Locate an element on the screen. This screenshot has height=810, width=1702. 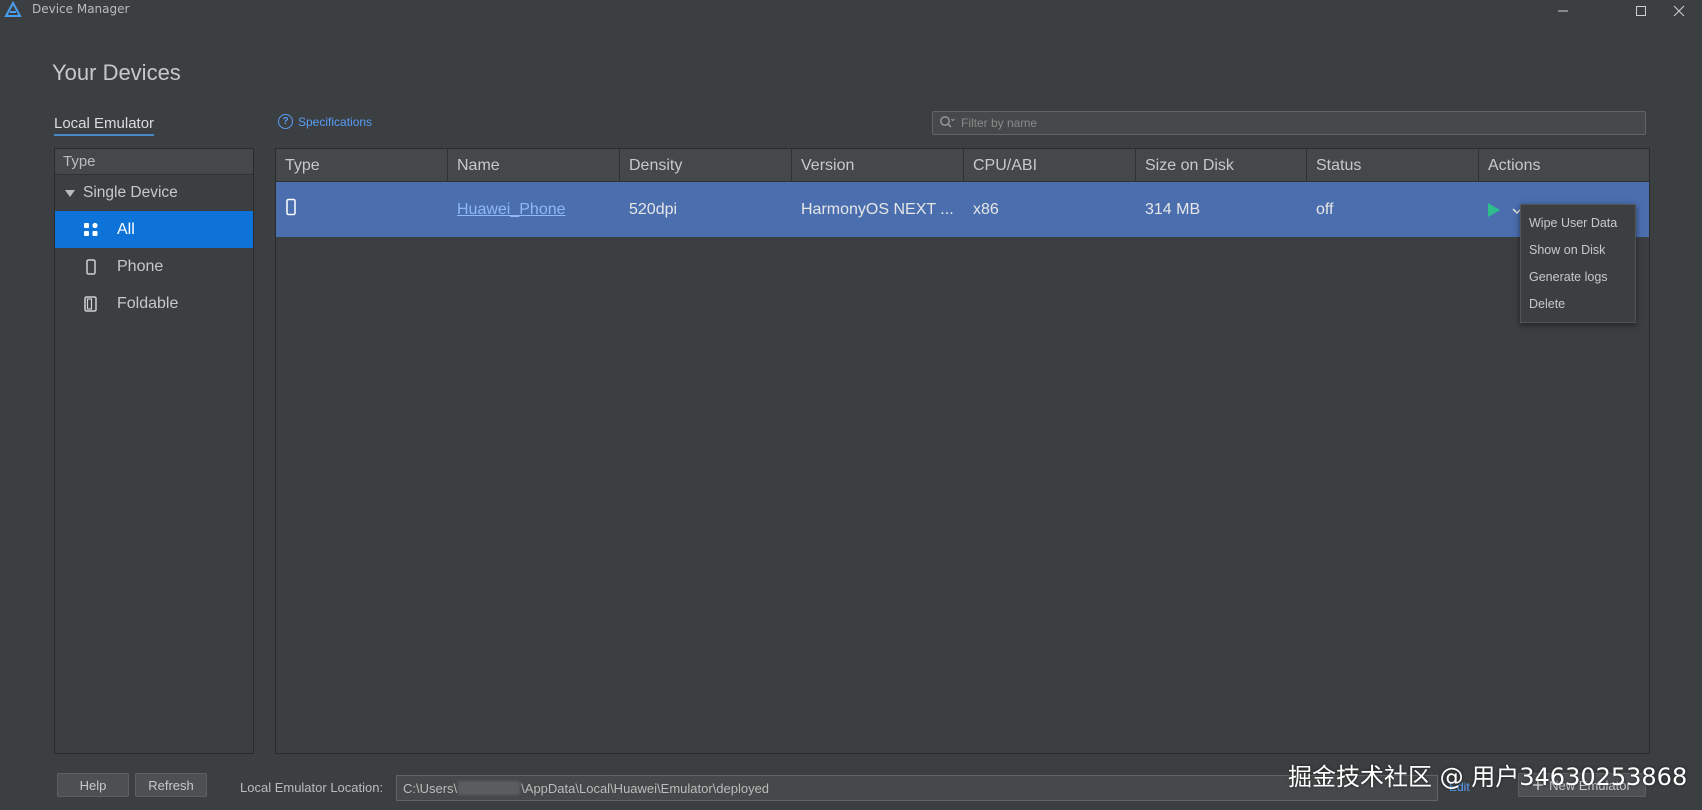
column-header-name: Name is located at coordinates (534, 165).